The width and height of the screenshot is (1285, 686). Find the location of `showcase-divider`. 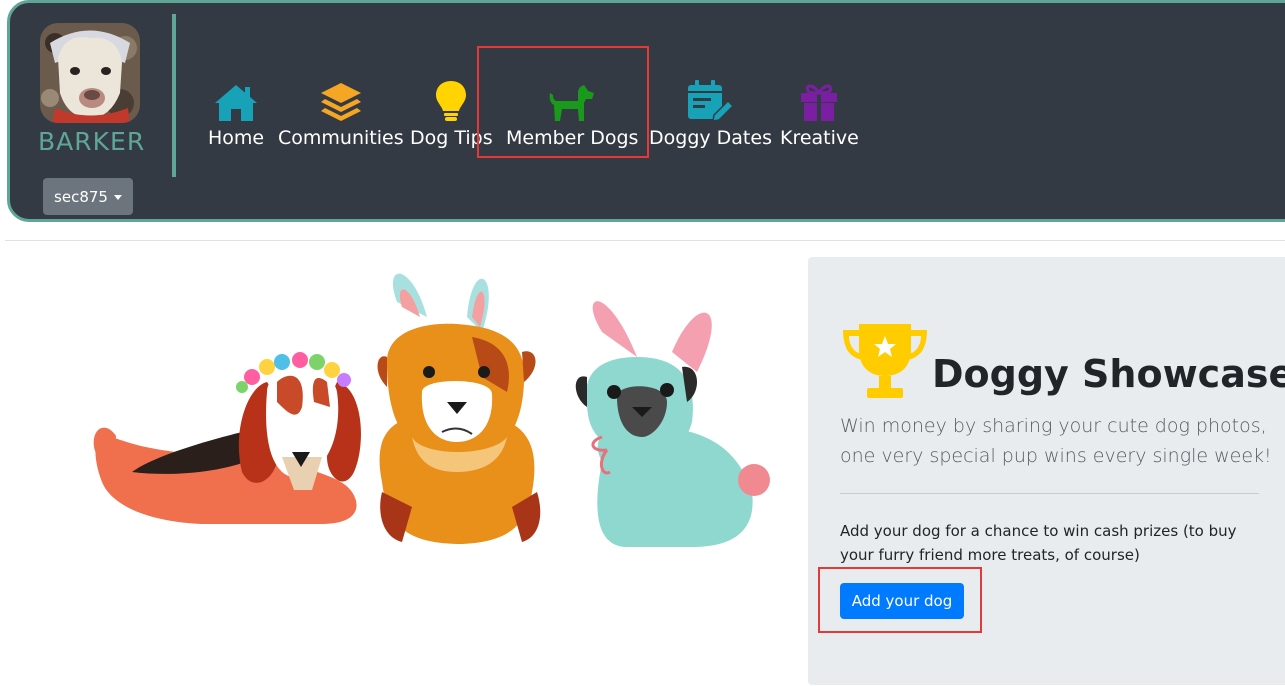

showcase-divider is located at coordinates (1049, 493).